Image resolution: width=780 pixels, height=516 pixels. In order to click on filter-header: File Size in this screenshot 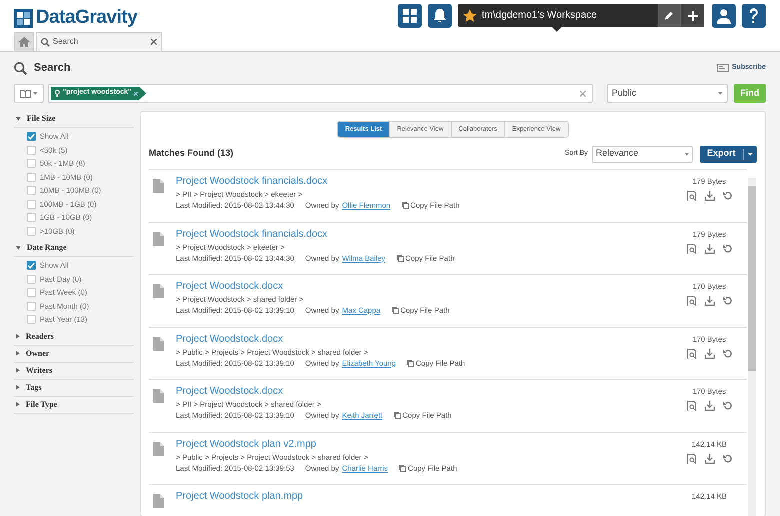, I will do `click(74, 119)`.